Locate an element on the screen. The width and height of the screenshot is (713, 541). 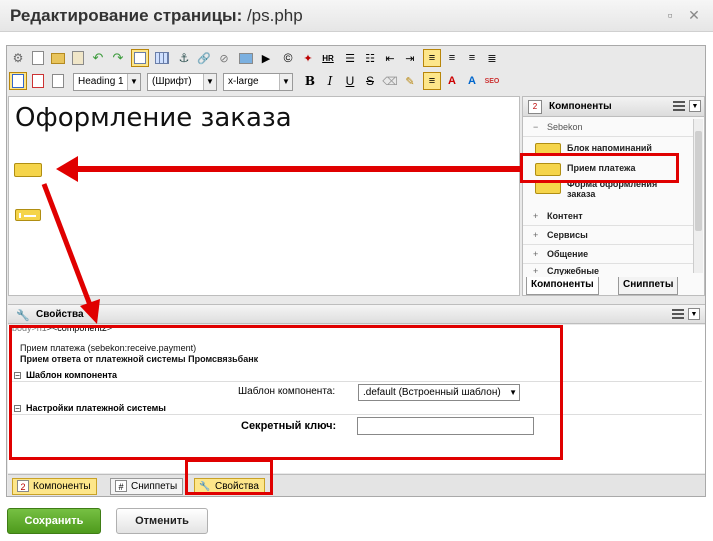
redo-icon: ↷ is located at coordinates (118, 58).